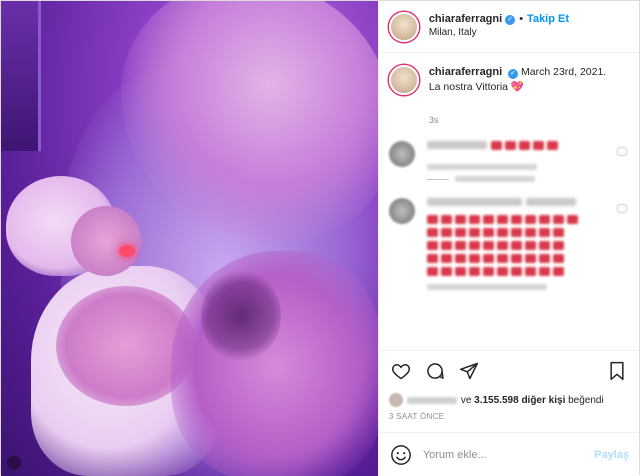 The width and height of the screenshot is (640, 476). I want to click on likes-summary: ve 3.155.598 diğer kişi beğendi, so click(509, 400).